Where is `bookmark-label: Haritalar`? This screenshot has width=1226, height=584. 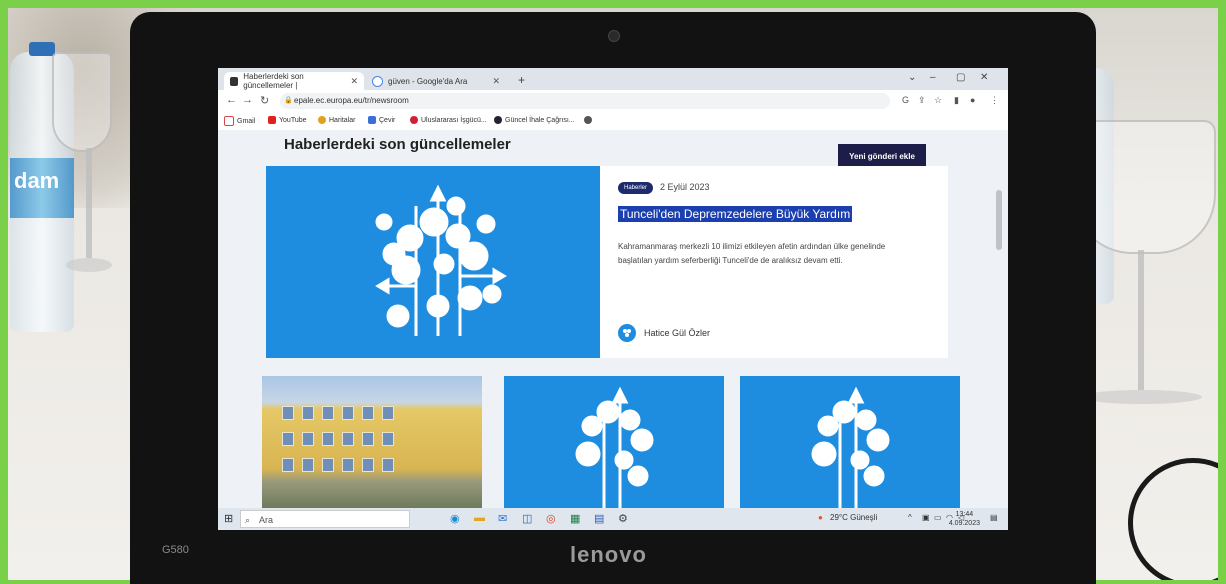
bookmark-label: Haritalar is located at coordinates (342, 120).